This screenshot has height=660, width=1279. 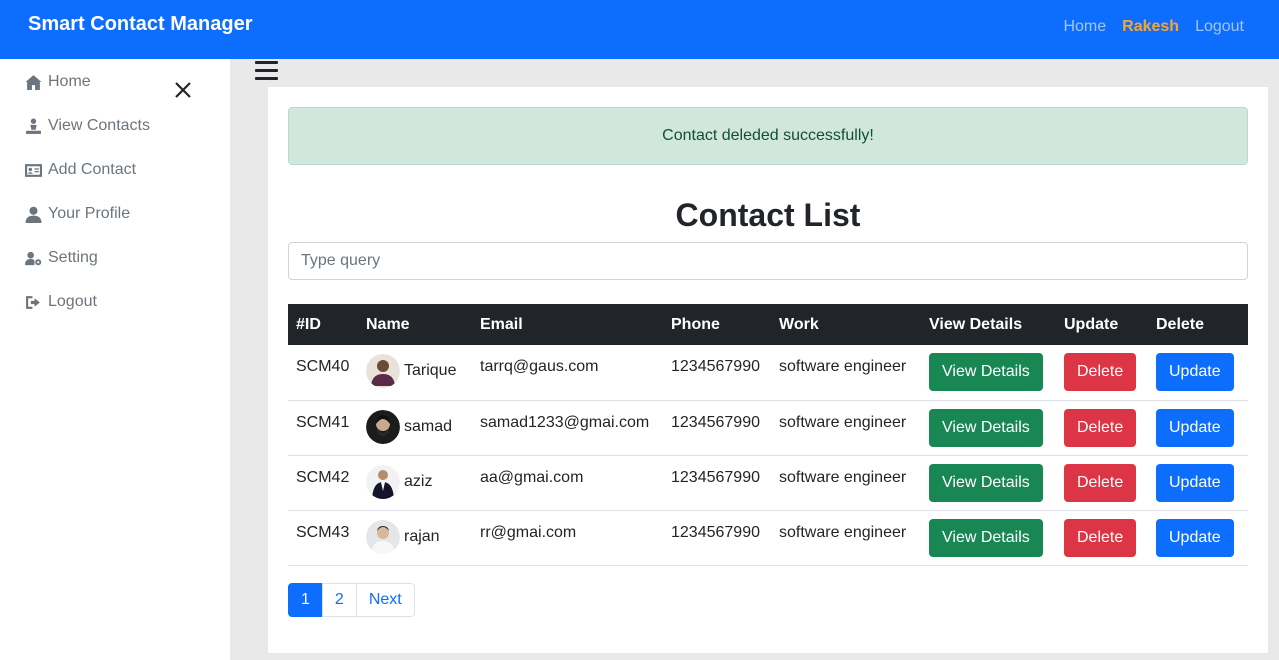 I want to click on id-card-icon, so click(x=33, y=170).